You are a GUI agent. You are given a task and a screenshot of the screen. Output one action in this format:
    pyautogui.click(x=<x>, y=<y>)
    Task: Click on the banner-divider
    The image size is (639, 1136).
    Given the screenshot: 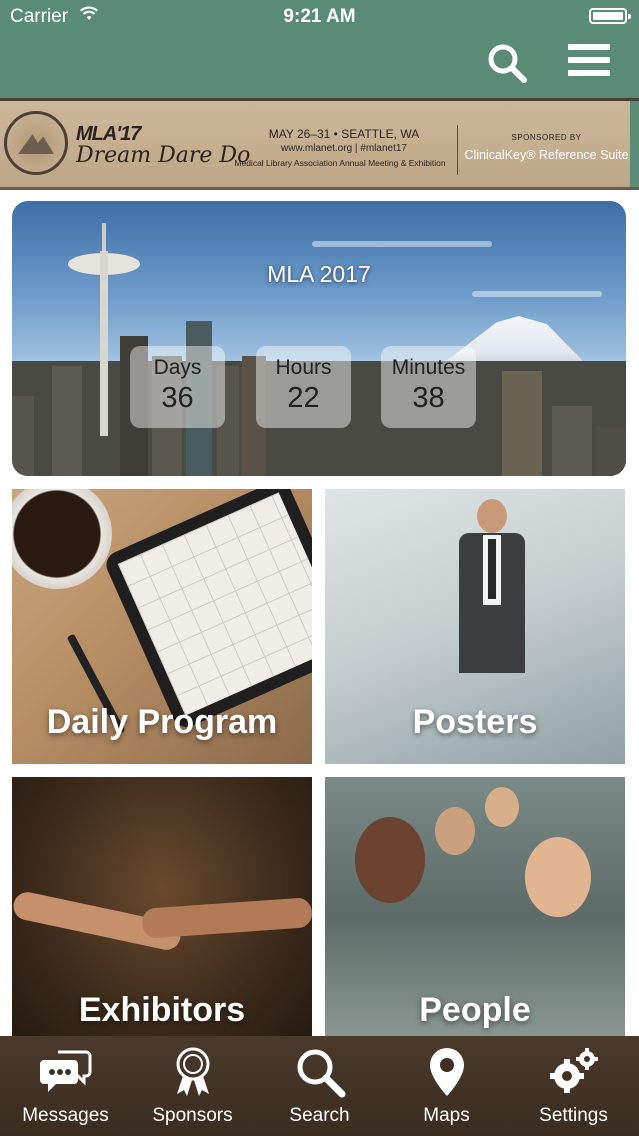 What is the action you would take?
    pyautogui.click(x=457, y=150)
    